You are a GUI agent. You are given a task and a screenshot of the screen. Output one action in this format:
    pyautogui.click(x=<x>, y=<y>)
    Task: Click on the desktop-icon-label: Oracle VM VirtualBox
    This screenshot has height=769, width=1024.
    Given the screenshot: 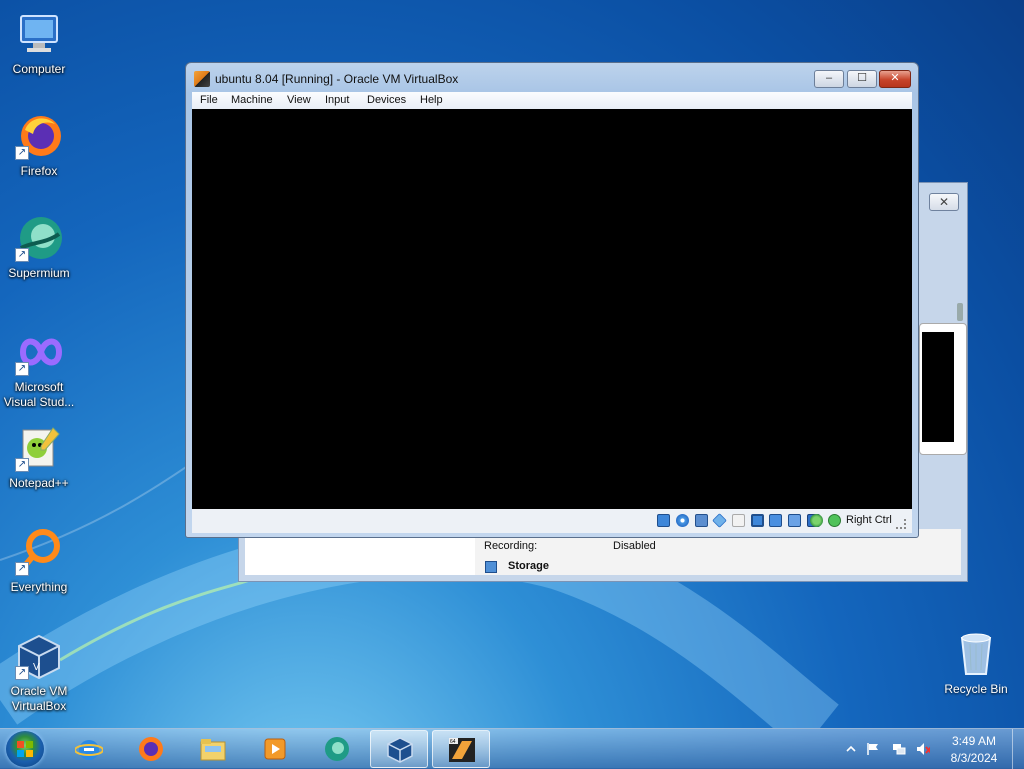 What is the action you would take?
    pyautogui.click(x=39, y=698)
    